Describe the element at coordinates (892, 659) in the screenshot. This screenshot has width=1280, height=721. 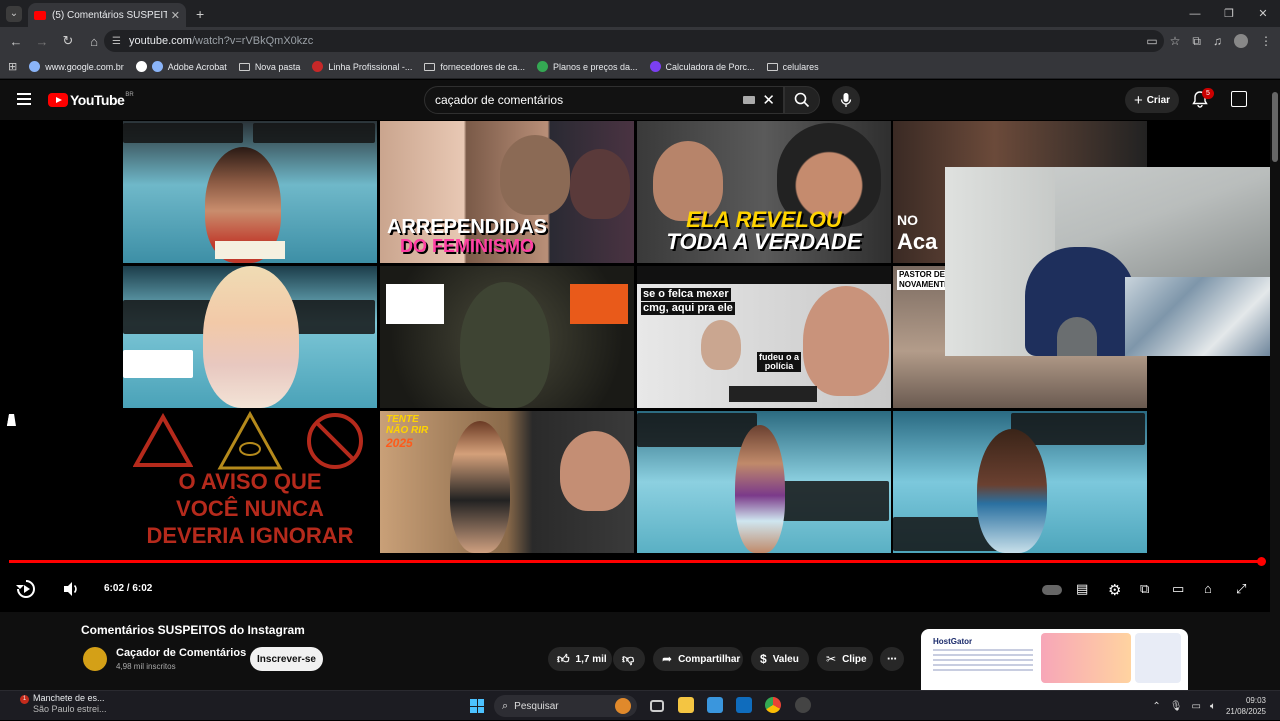
I see `more-actions-button: ⋯` at that location.